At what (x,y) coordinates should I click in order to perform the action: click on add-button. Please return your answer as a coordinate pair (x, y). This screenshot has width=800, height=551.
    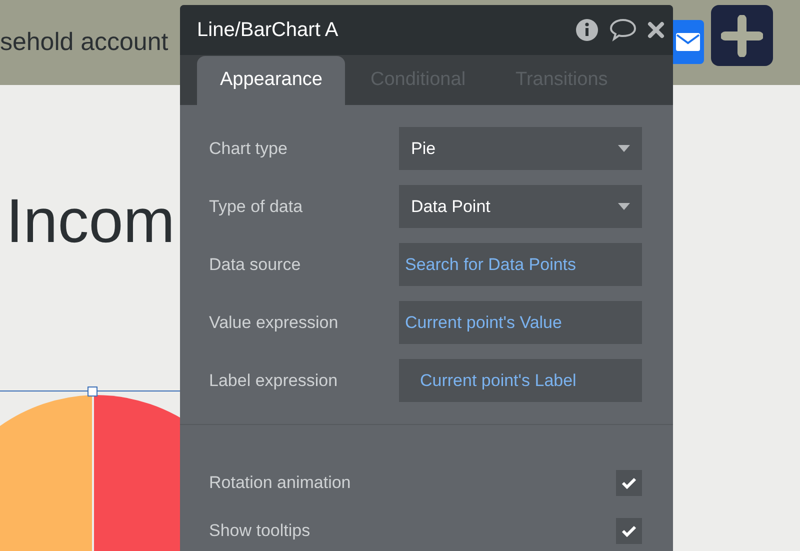
    Looking at the image, I should click on (742, 35).